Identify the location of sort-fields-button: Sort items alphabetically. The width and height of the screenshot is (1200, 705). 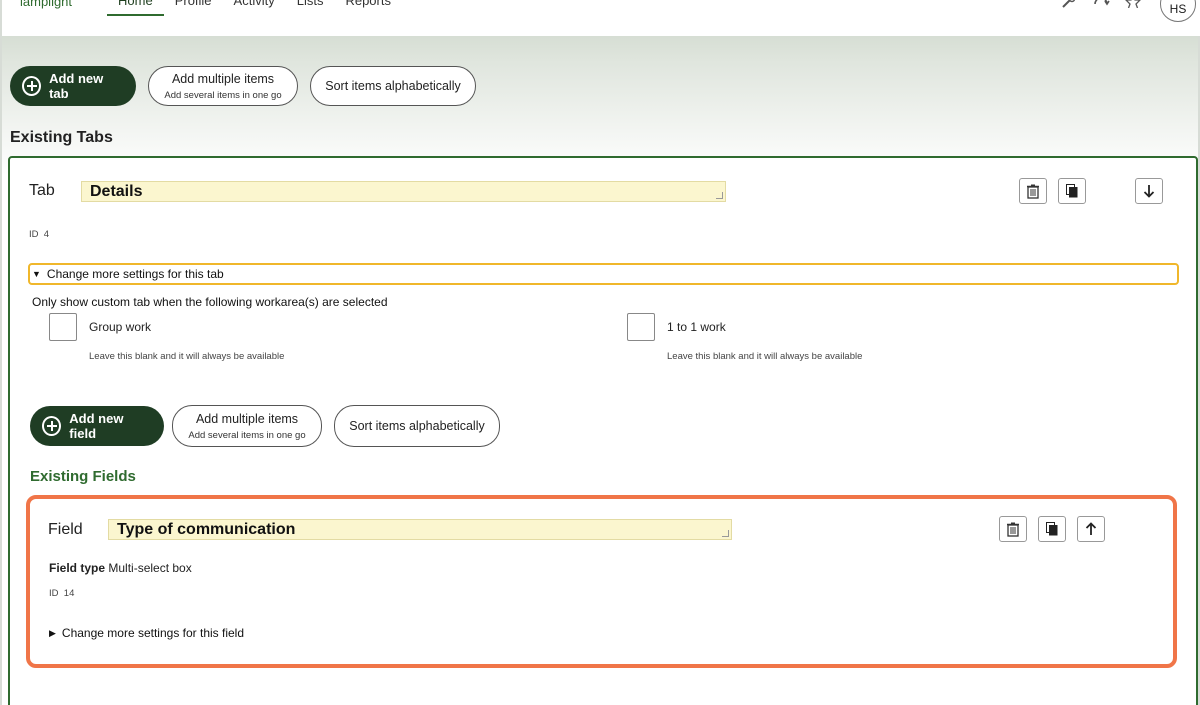
(417, 426).